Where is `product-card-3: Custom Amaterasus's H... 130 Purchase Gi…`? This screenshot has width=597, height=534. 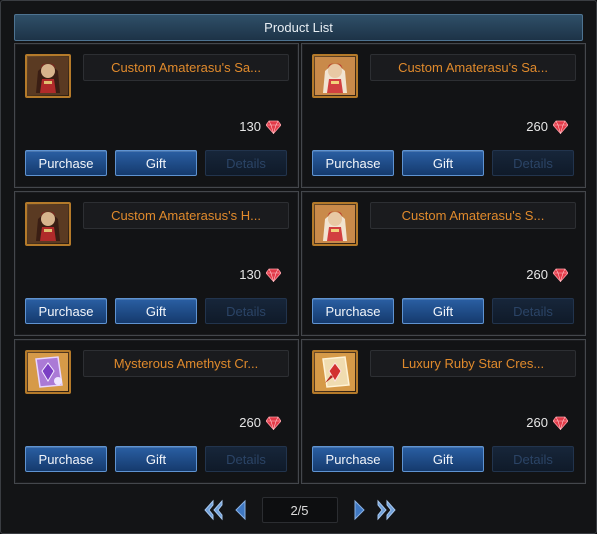
product-card-3: Custom Amaterasus's H... 130 Purchase Gi… is located at coordinates (156, 263).